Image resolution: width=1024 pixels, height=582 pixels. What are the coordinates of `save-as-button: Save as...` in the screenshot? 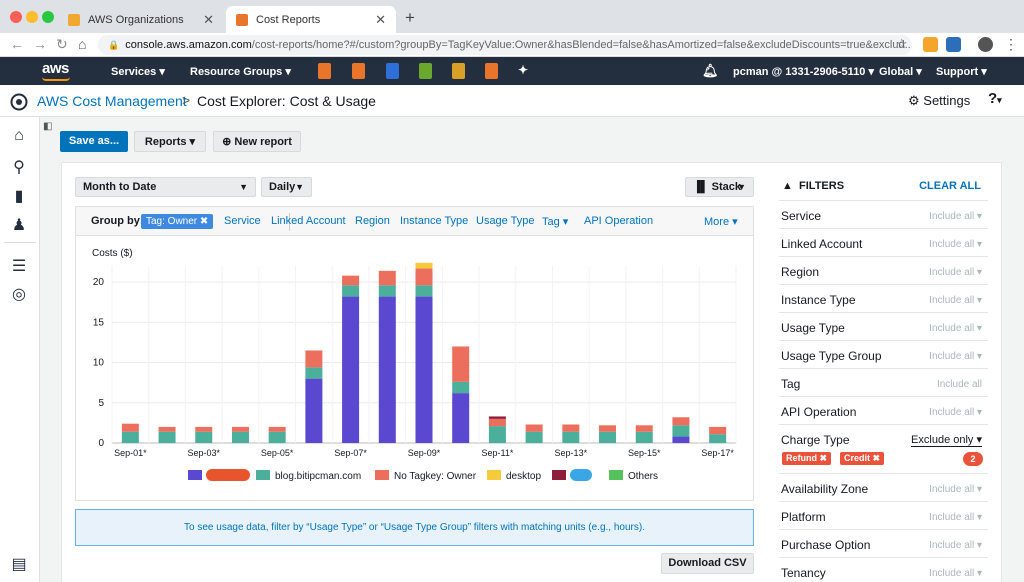 It's located at (94, 141).